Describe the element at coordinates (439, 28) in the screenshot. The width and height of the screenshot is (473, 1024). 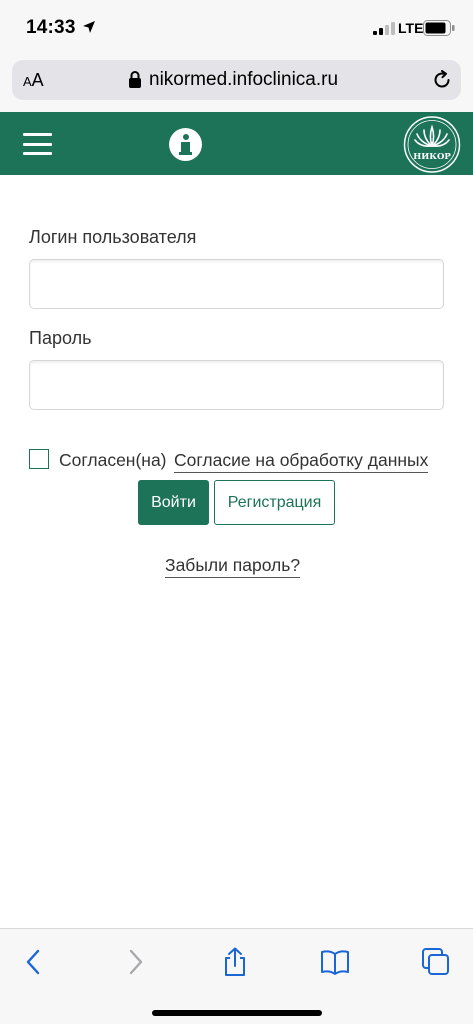
I see `battery-icon` at that location.